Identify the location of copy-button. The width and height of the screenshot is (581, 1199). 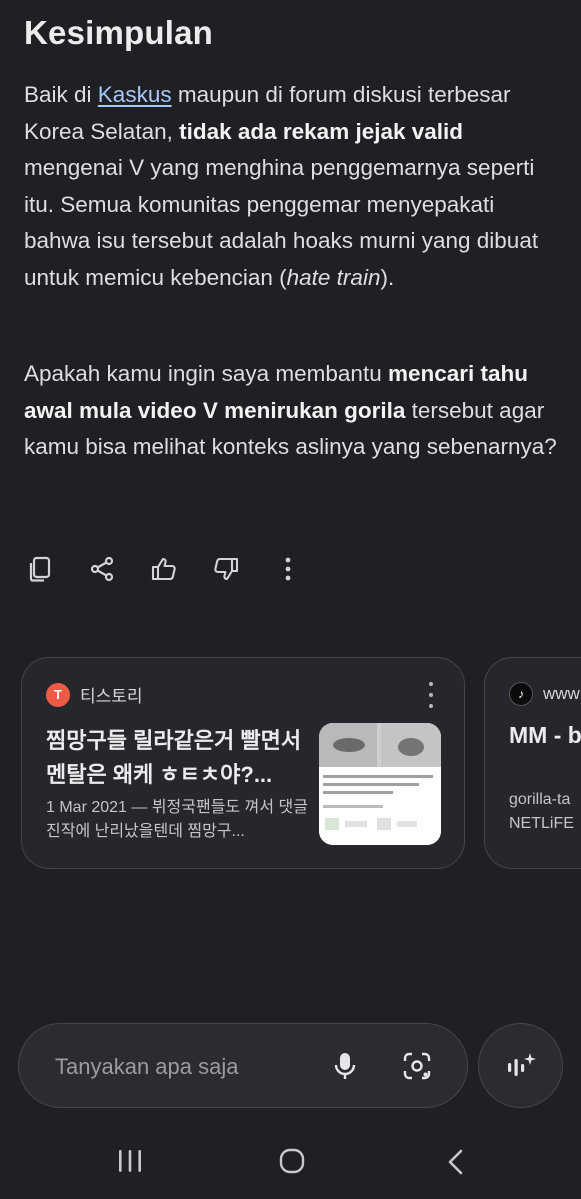
(40, 569).